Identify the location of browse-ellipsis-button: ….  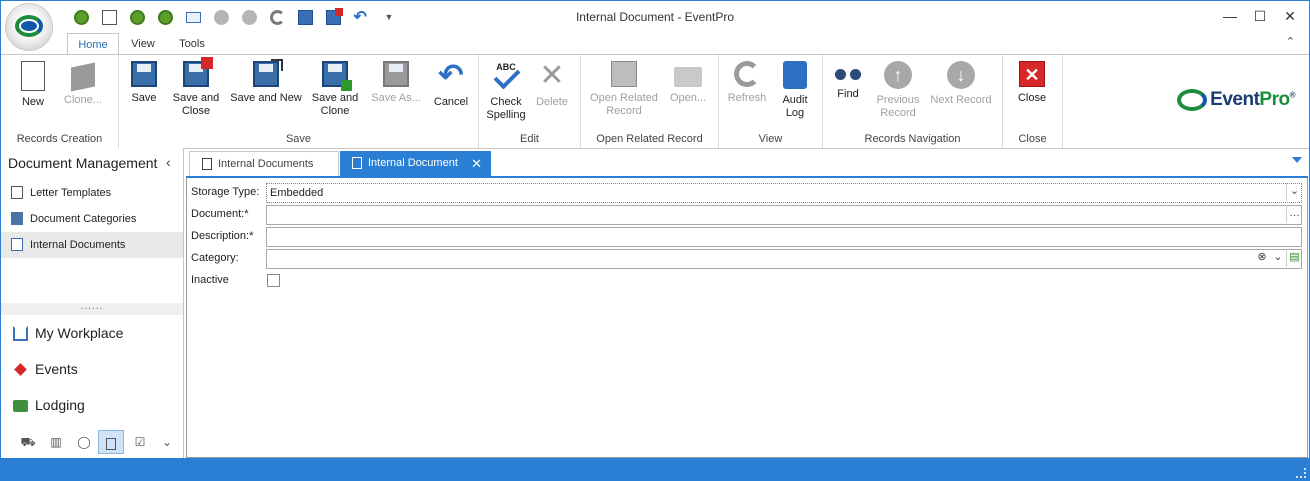
(1294, 214).